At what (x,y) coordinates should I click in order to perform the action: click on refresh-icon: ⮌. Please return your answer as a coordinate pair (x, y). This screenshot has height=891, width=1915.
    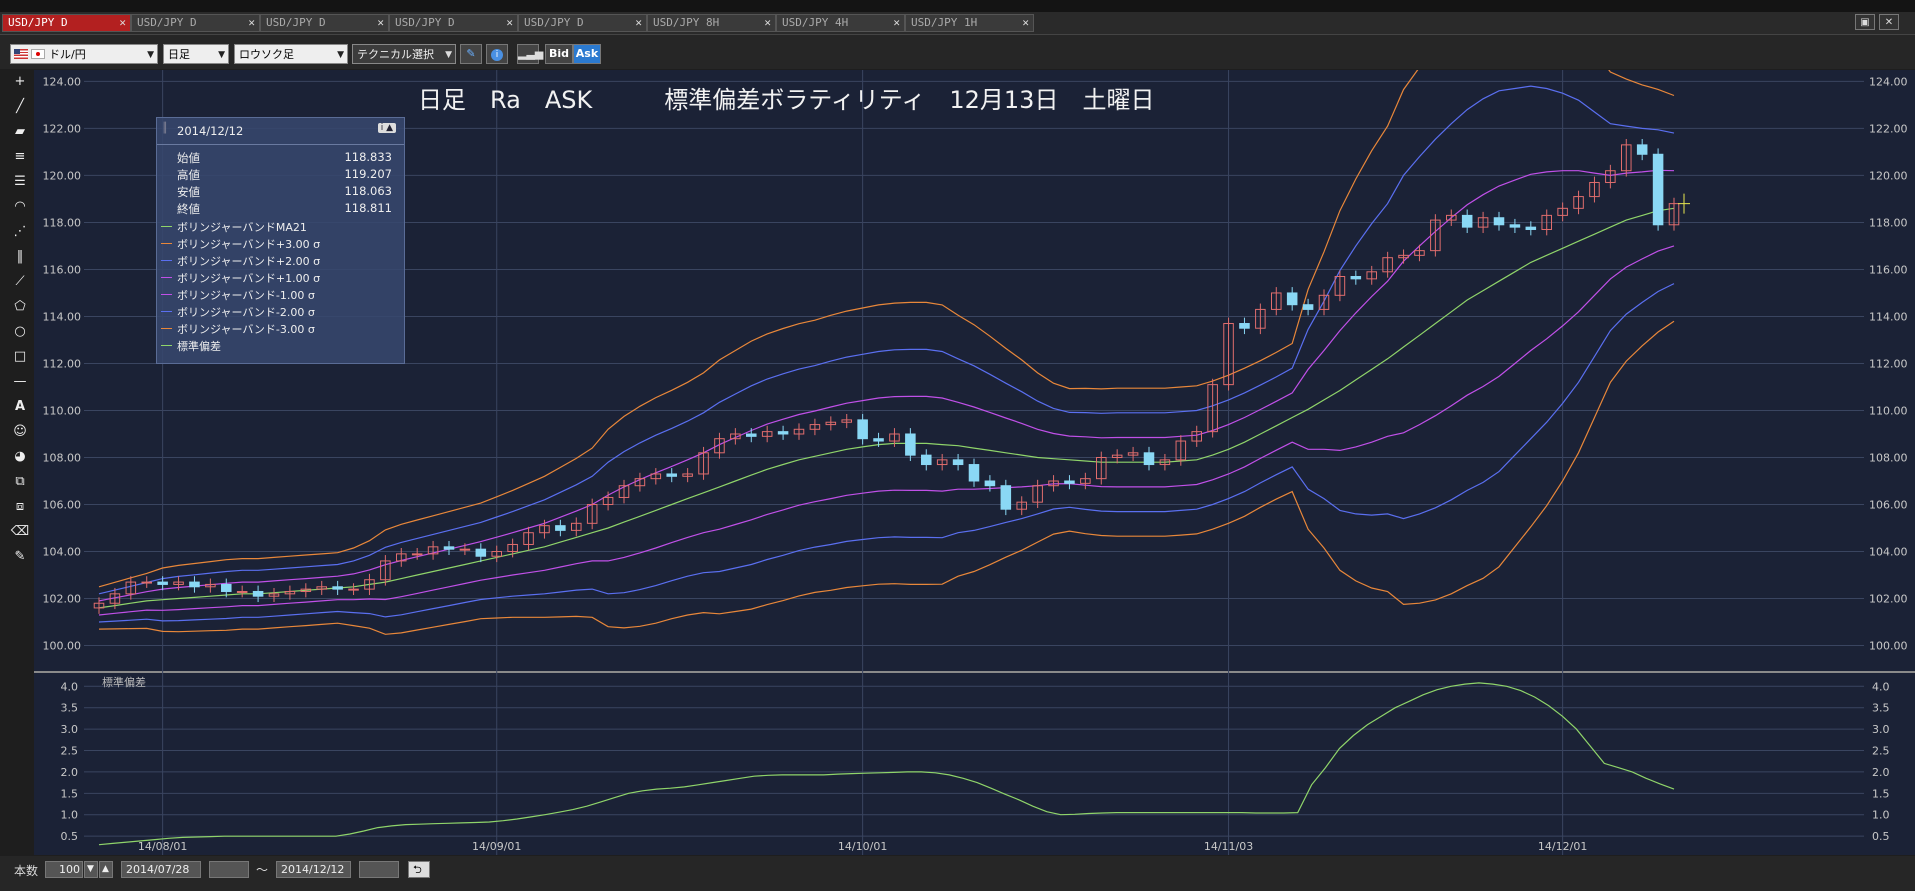
    Looking at the image, I should click on (419, 869).